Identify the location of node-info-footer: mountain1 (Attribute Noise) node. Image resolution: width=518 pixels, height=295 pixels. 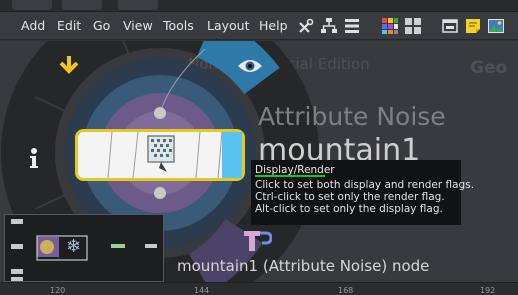
(303, 266).